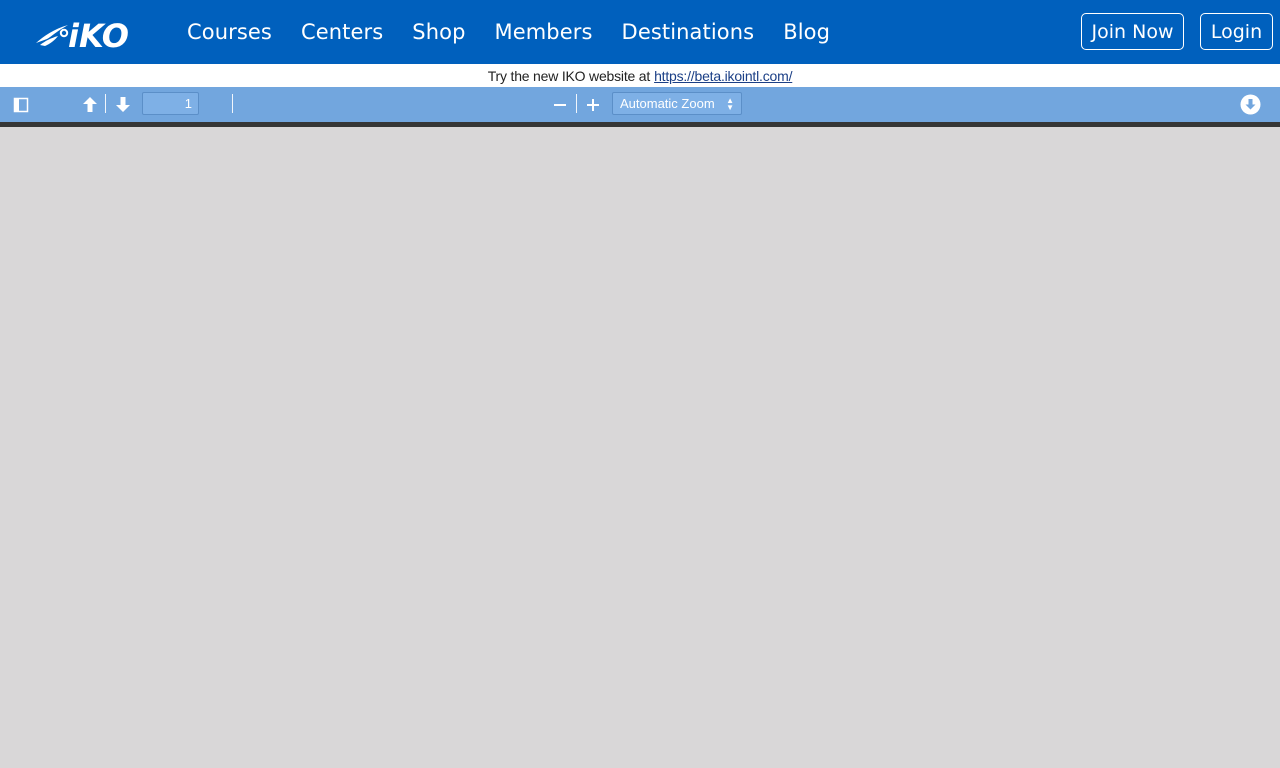  Describe the element at coordinates (170, 103) in the screenshot. I see `page-number-input: 1` at that location.